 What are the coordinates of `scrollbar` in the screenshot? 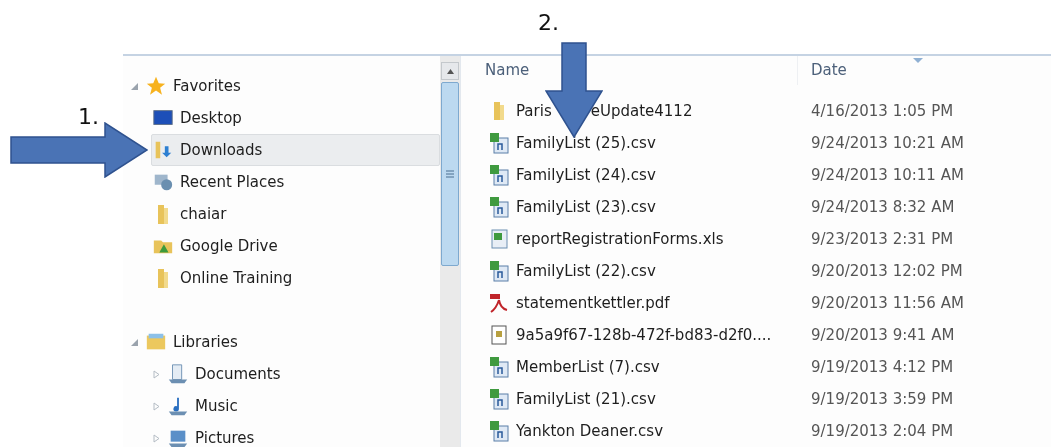 It's located at (450, 251).